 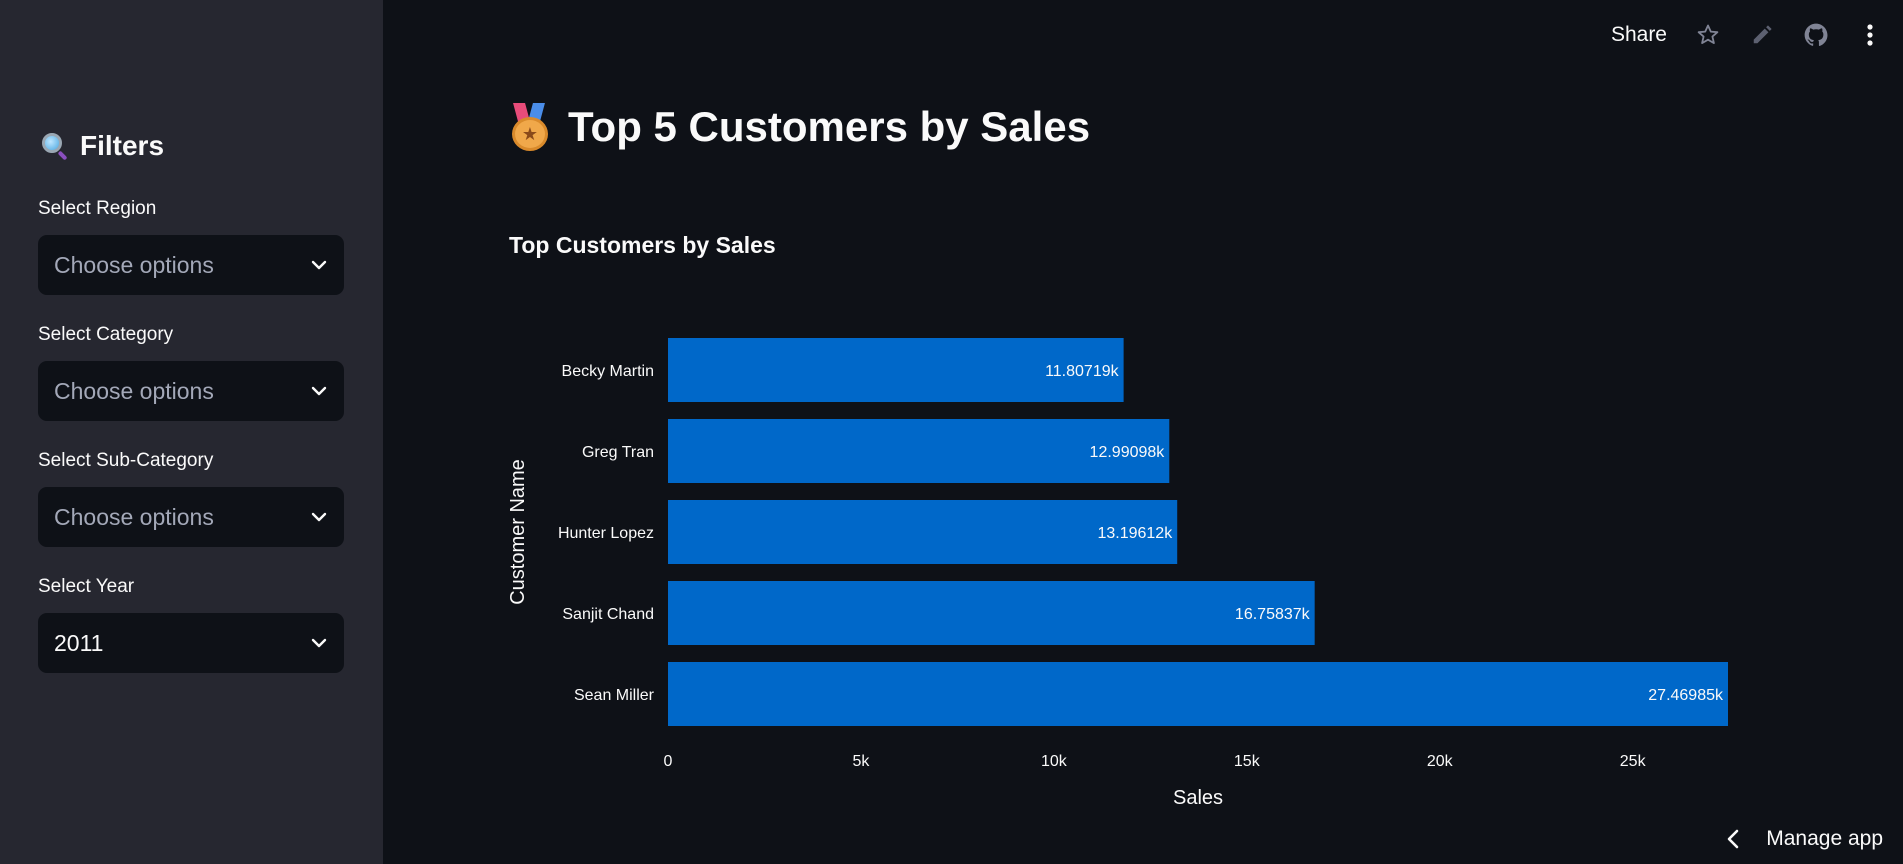 What do you see at coordinates (134, 390) in the screenshot?
I see `category-placeholder: Choose options` at bounding box center [134, 390].